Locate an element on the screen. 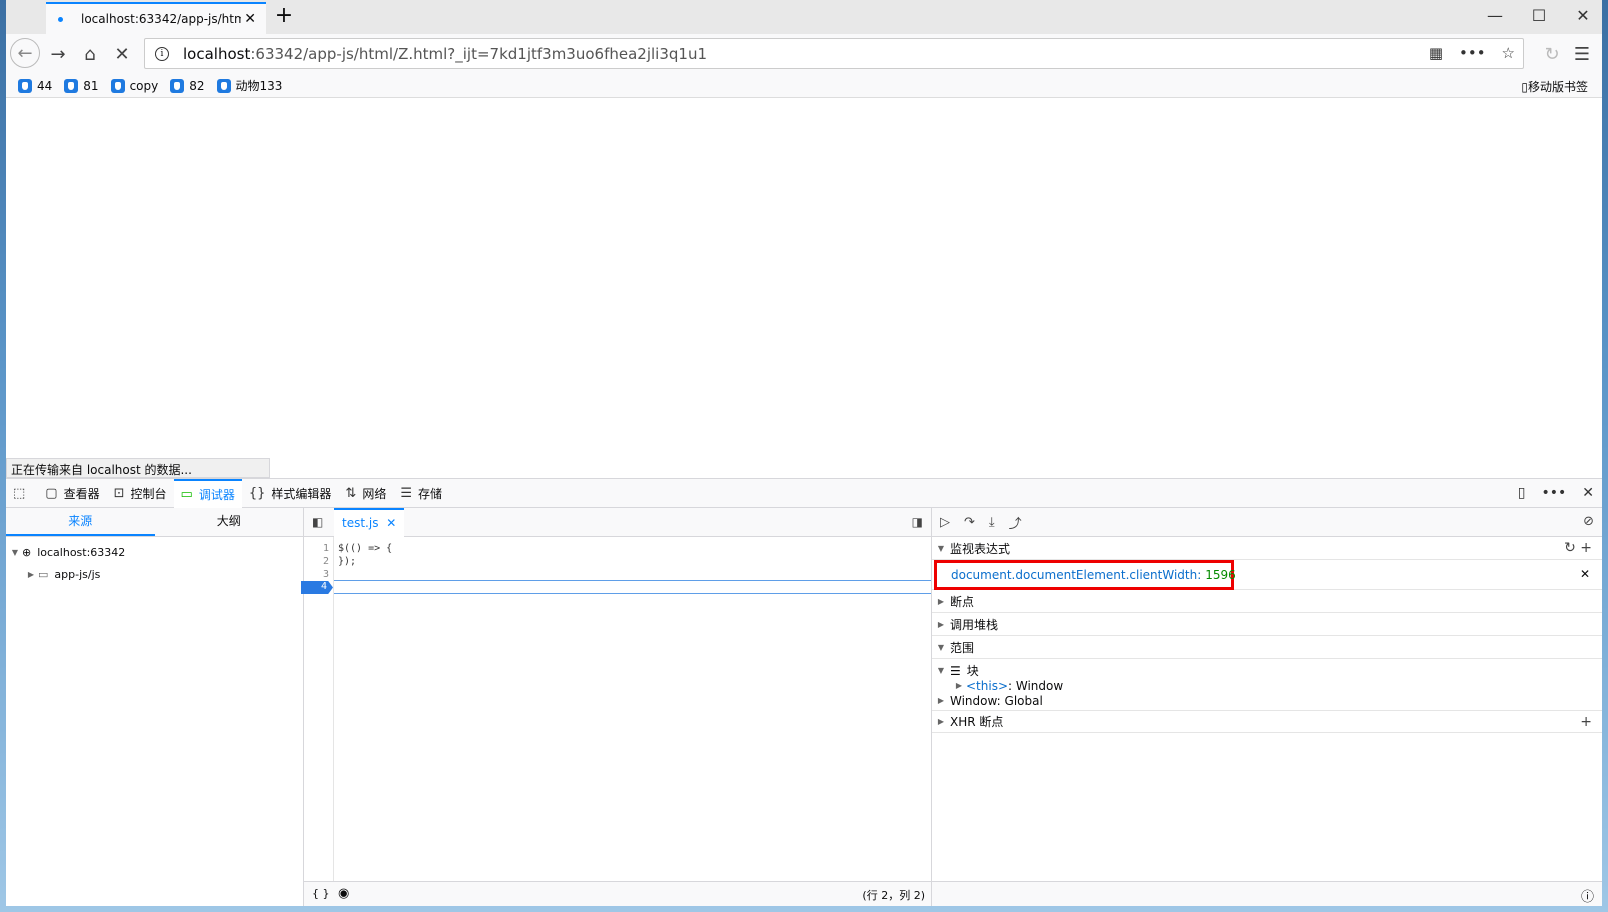 This screenshot has height=912, width=1608. scope-window-row: ▶ Window: Global is located at coordinates (1267, 700).